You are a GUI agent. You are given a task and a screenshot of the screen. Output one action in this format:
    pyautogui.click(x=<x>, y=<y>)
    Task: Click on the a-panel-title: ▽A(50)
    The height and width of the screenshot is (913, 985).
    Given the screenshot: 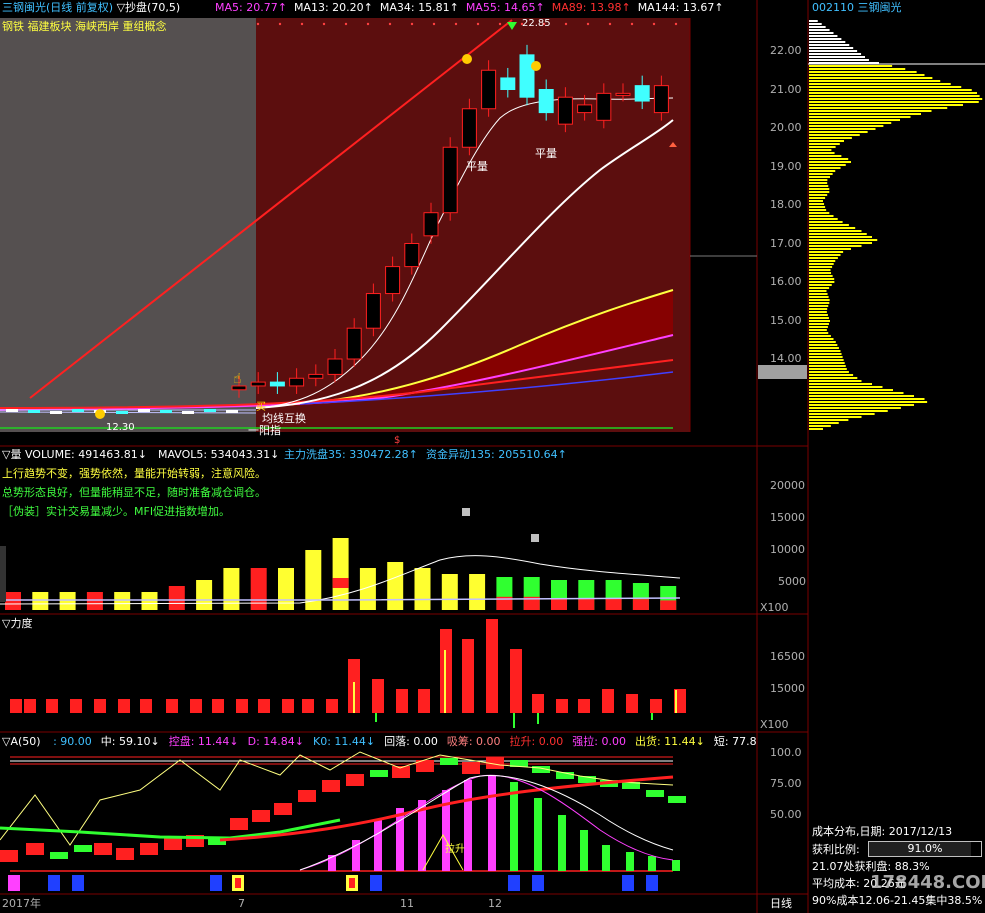 What is the action you would take?
    pyautogui.click(x=21, y=741)
    